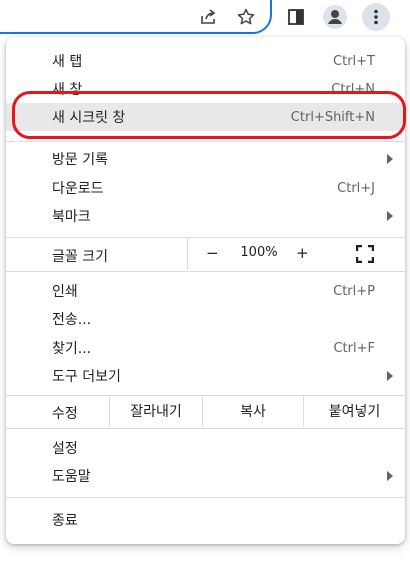 The image size is (410, 564). Describe the element at coordinates (71, 217) in the screenshot. I see `menu-item-label: 북마크` at that location.